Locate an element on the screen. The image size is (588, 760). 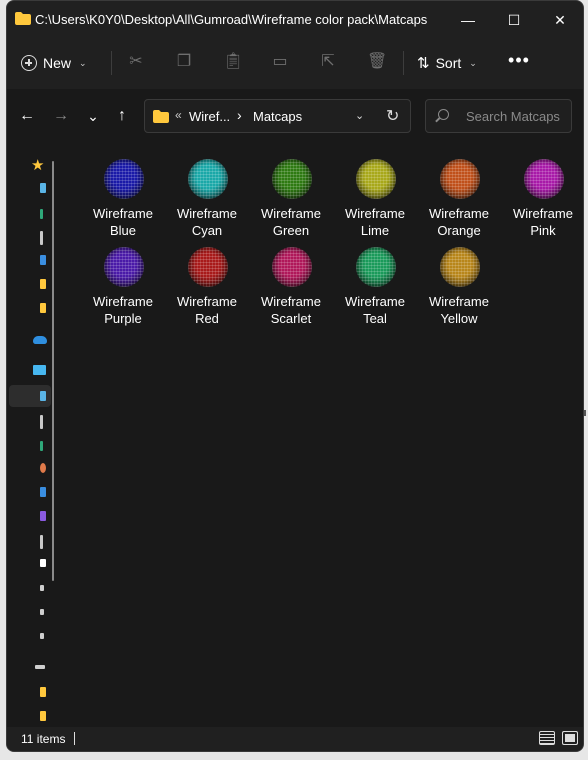
file-item: Wireframe Lime is located at coordinates (375, 193).